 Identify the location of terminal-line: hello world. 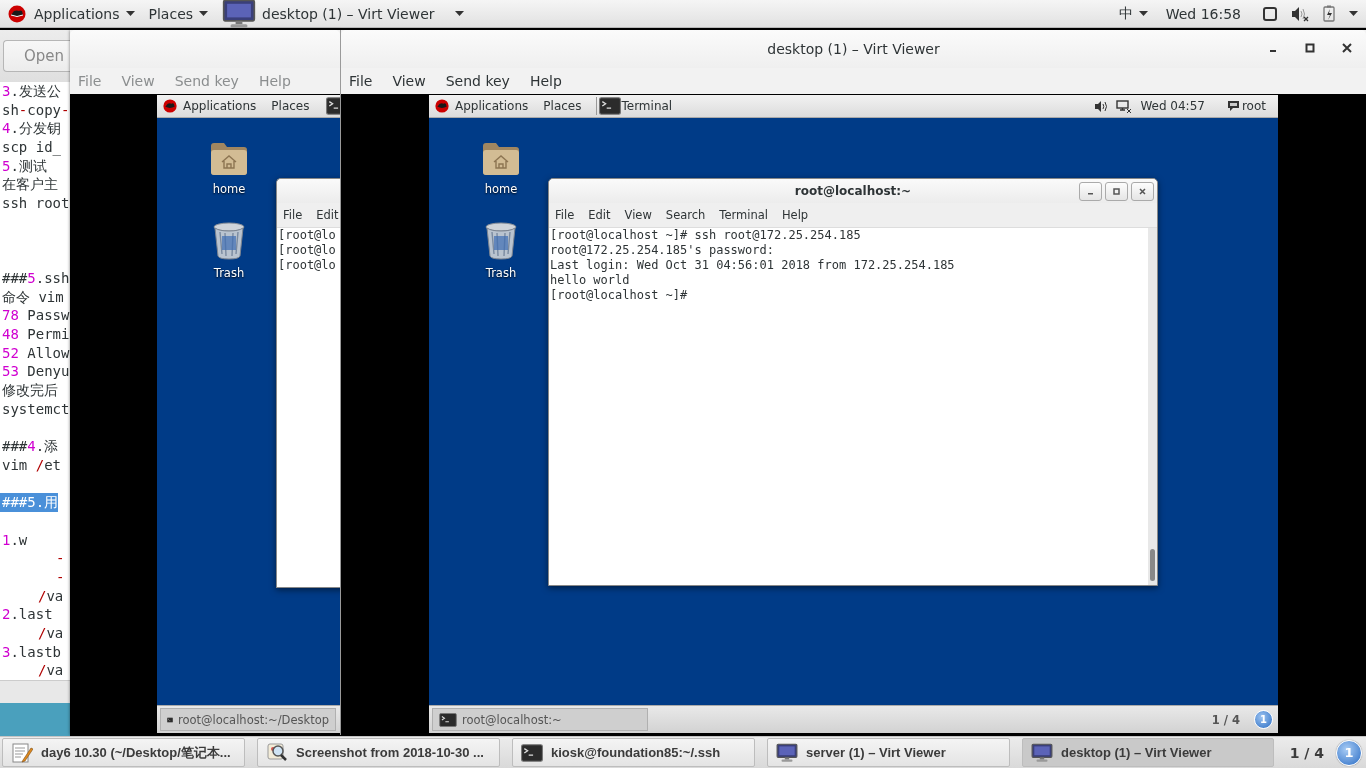
(589, 280).